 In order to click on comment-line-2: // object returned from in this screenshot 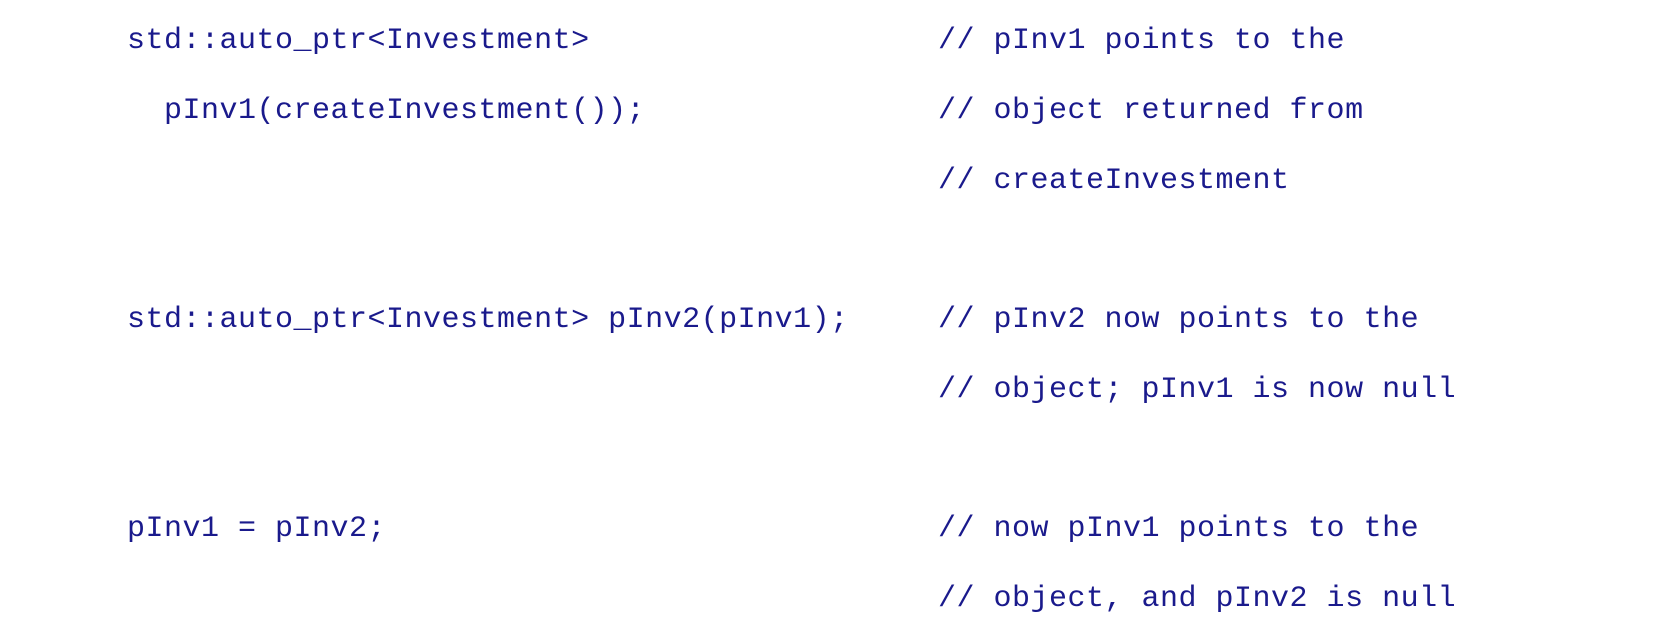, I will do `click(1151, 111)`.